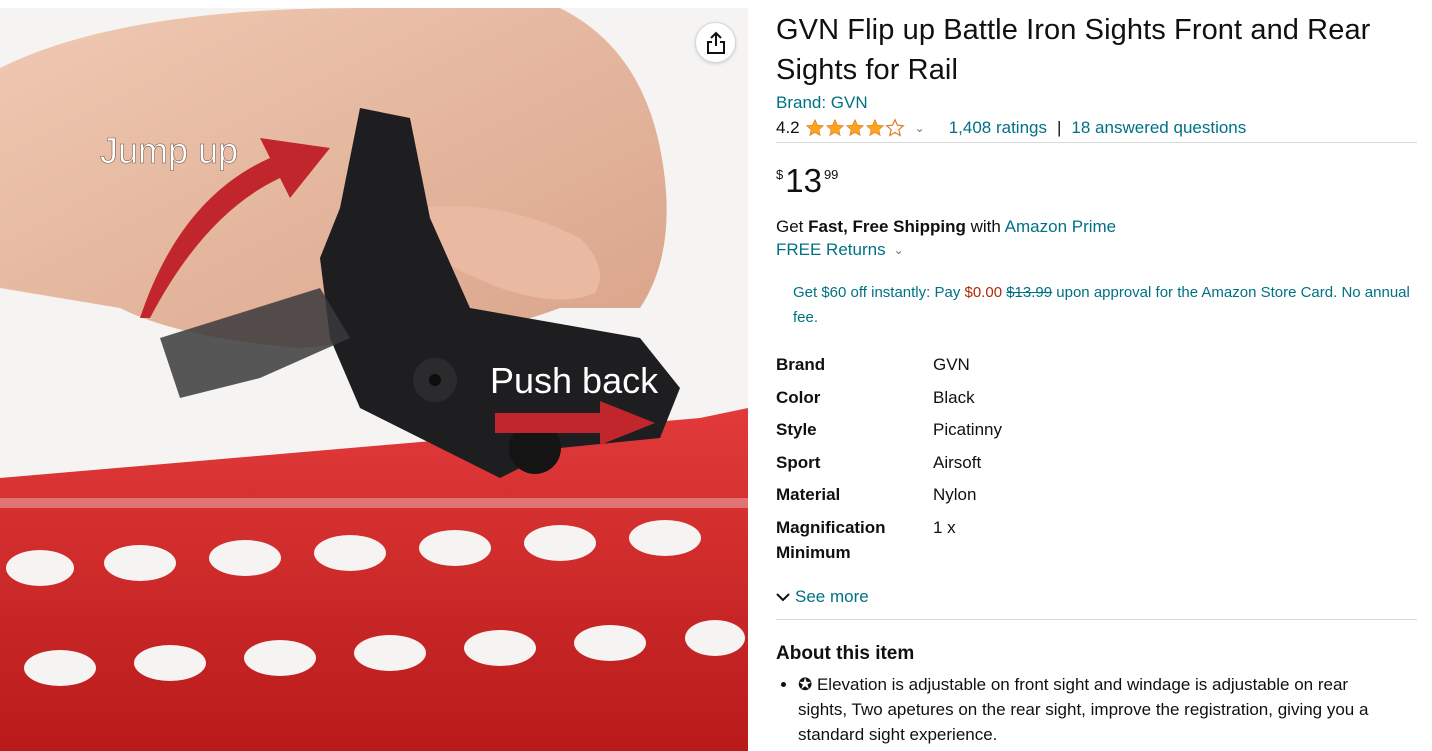  Describe the element at coordinates (887, 226) in the screenshot. I see `shipping-bold: Fast, Free Shipping` at that location.